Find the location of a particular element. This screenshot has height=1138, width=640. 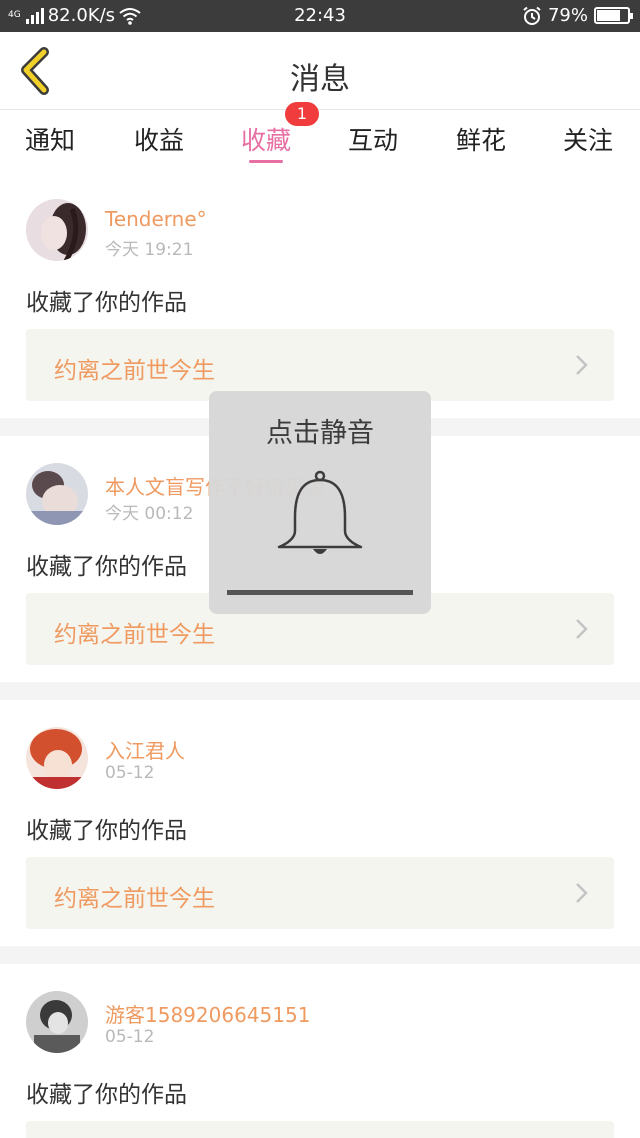

username: 入江君人 is located at coordinates (145, 749).